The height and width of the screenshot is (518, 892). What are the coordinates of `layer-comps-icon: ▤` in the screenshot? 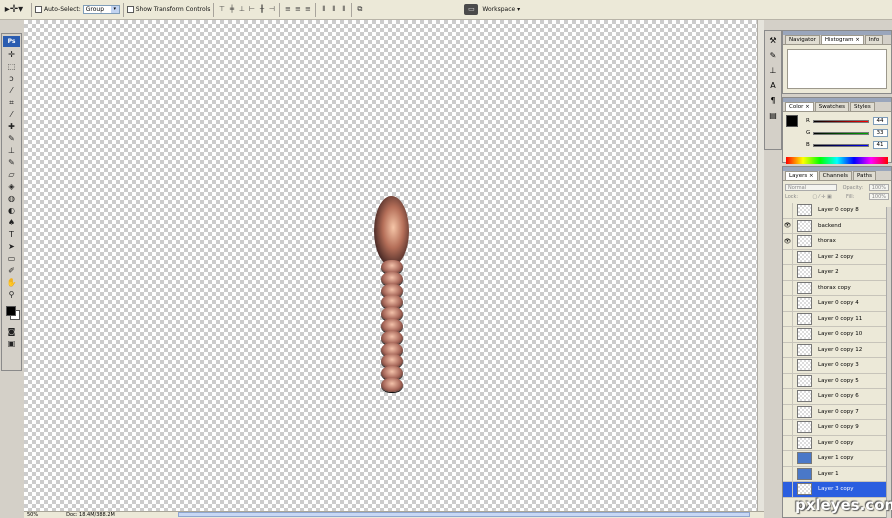 It's located at (773, 115).